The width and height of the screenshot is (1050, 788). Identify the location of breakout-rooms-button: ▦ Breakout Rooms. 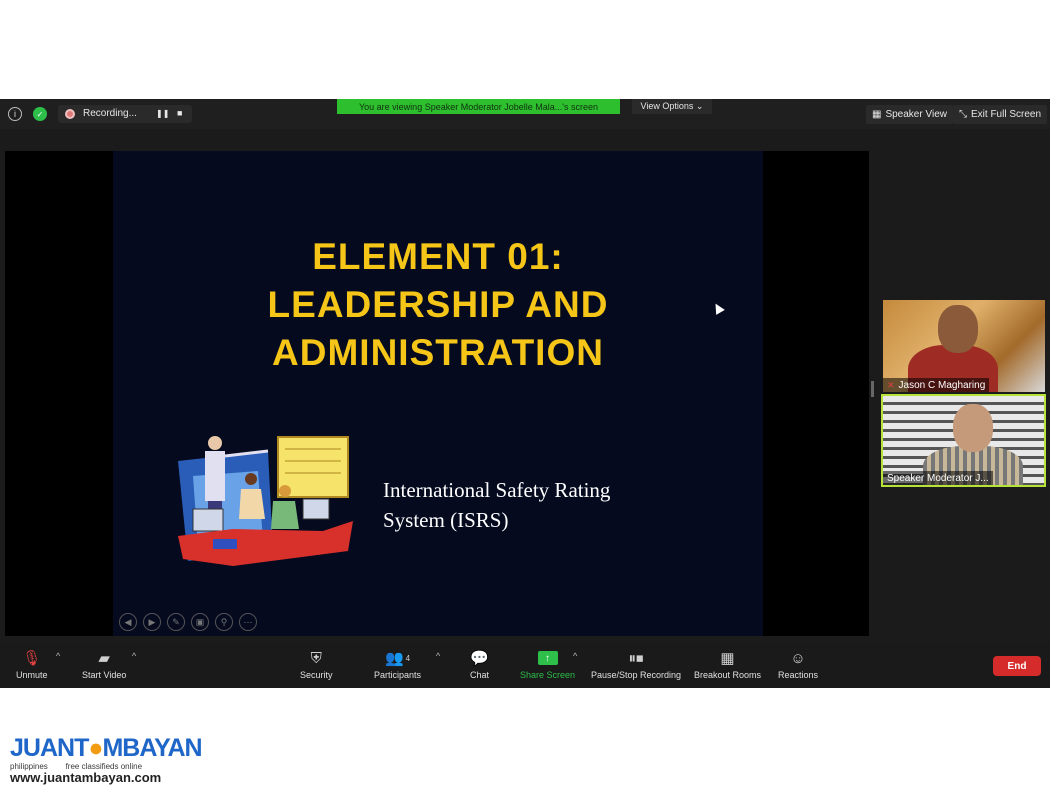
(727, 664).